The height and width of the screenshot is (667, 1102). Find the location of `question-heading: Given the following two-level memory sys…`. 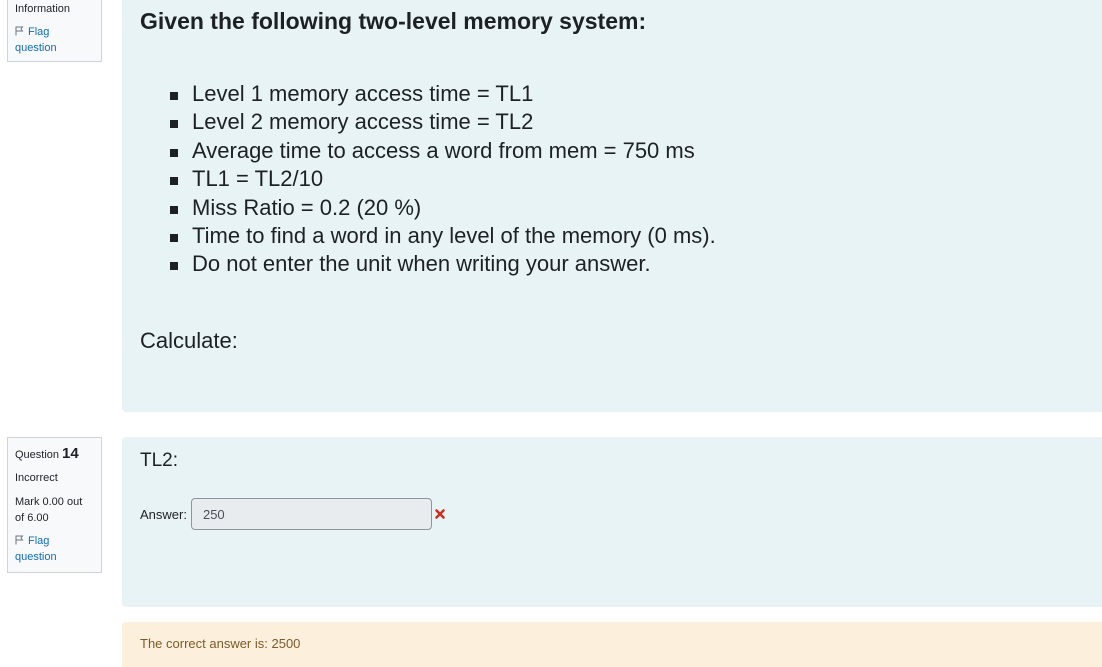

question-heading: Given the following two-level memory sys… is located at coordinates (393, 21).